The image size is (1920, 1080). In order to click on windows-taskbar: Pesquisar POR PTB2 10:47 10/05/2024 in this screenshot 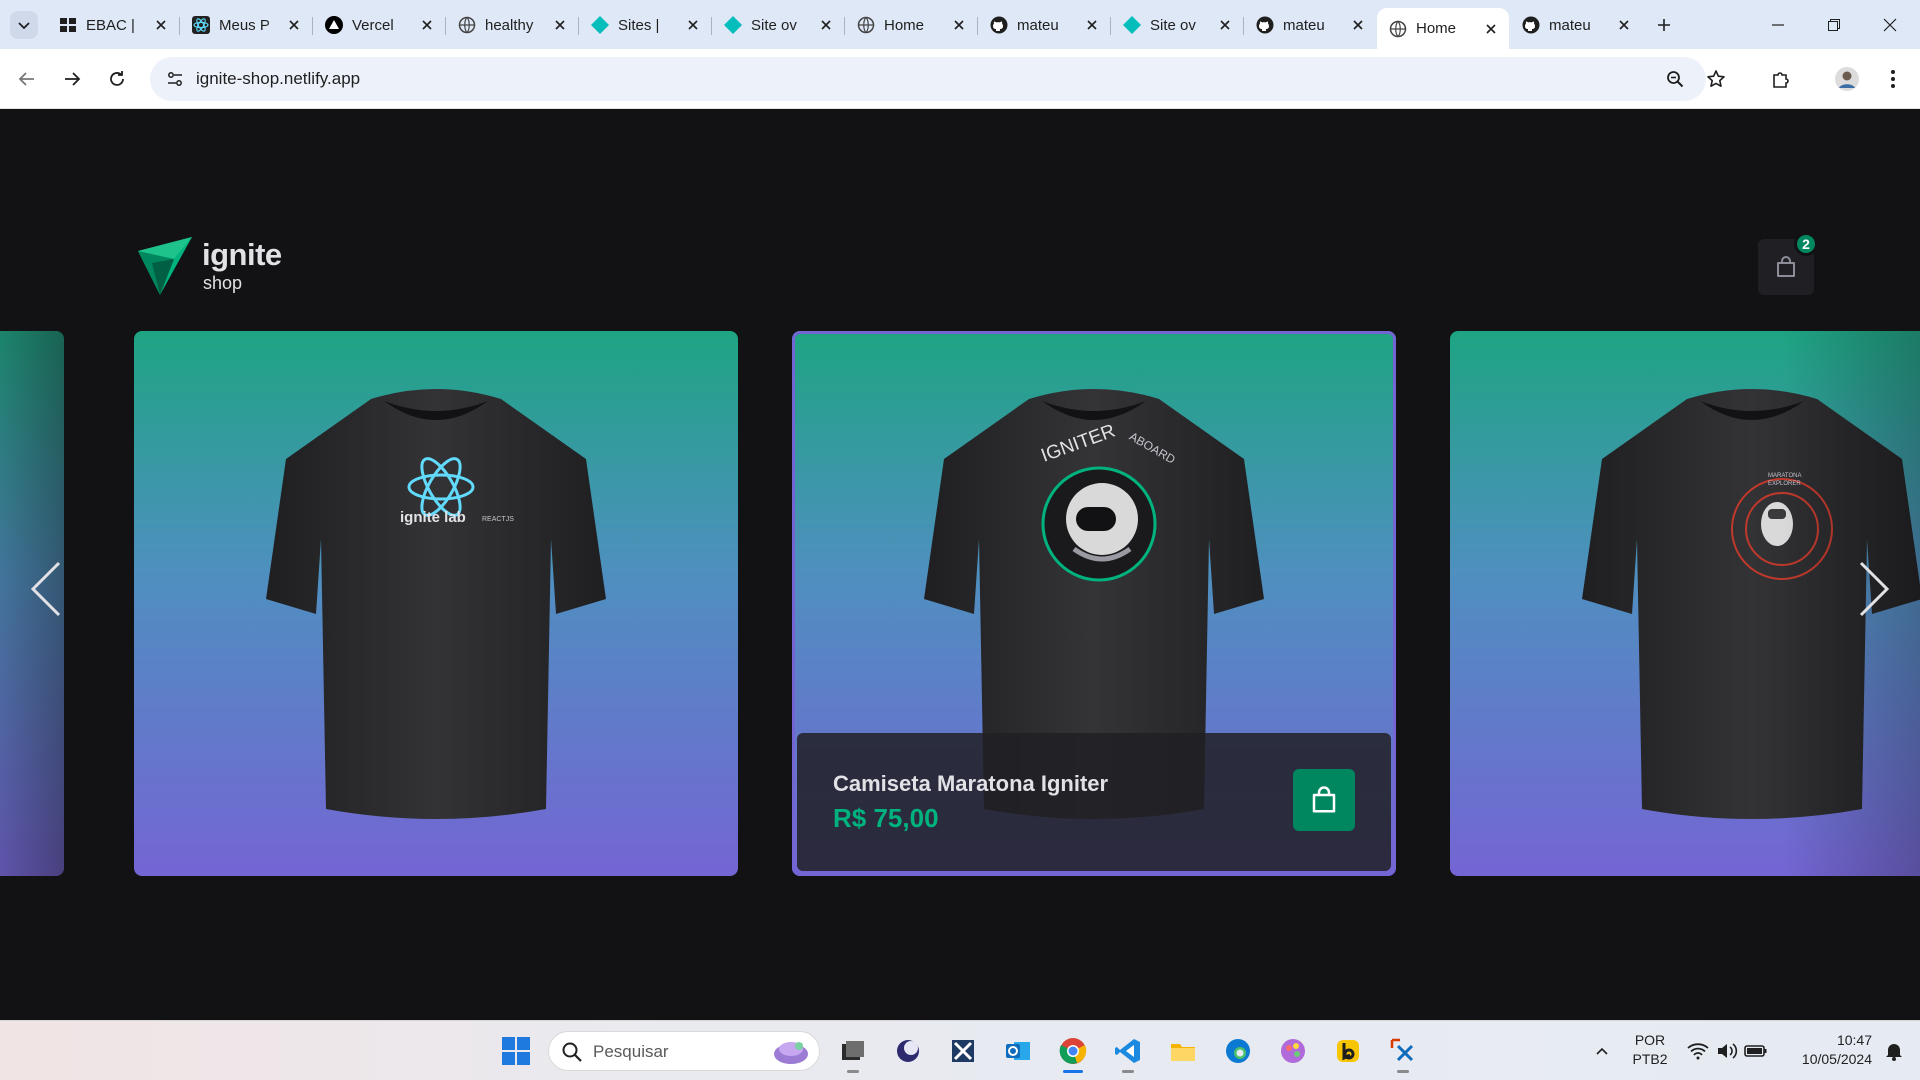, I will do `click(960, 1050)`.